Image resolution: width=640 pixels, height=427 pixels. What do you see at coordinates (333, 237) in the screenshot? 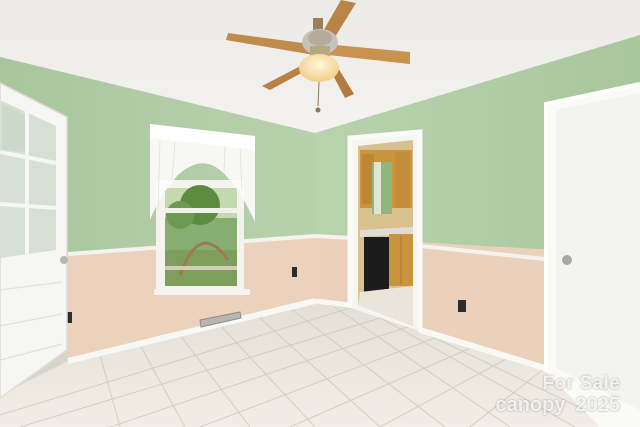
I see `chair-rail-right` at bounding box center [333, 237].